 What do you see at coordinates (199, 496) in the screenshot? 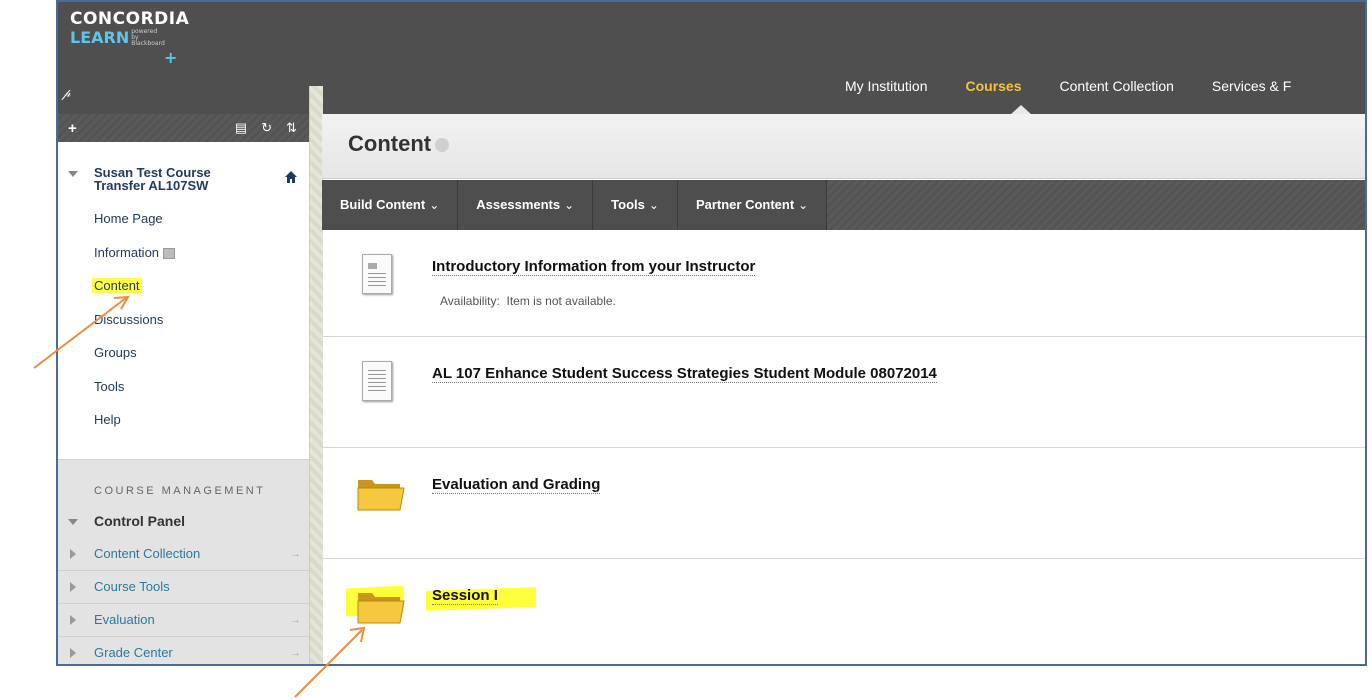
I see `annotation-arrows` at bounding box center [199, 496].